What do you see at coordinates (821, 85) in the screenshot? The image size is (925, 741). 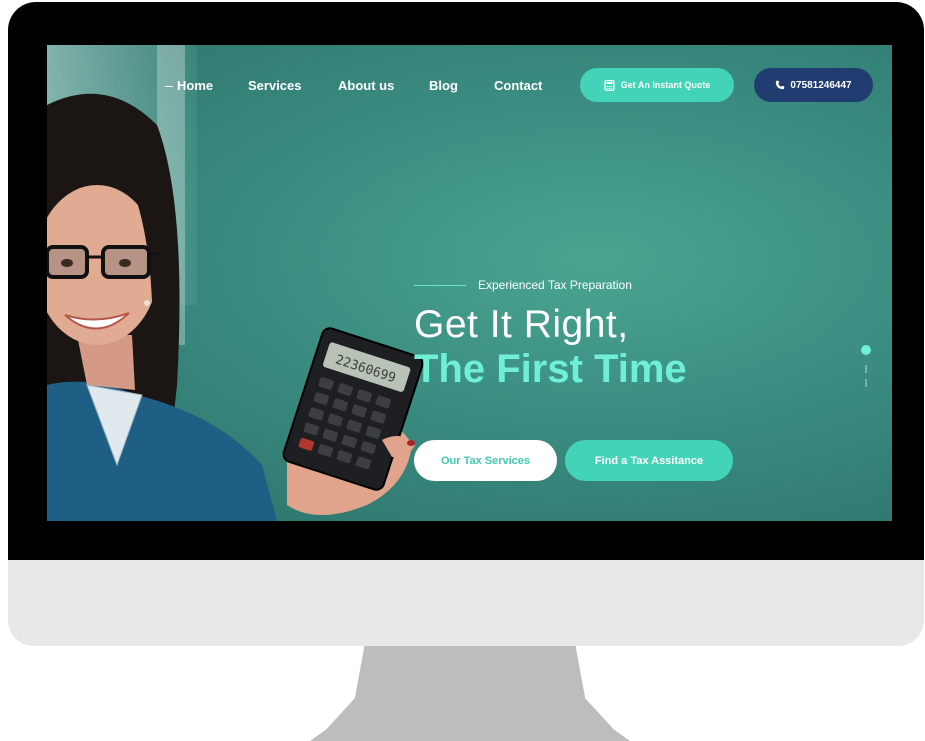 I see `phone-number: 07581246447` at bounding box center [821, 85].